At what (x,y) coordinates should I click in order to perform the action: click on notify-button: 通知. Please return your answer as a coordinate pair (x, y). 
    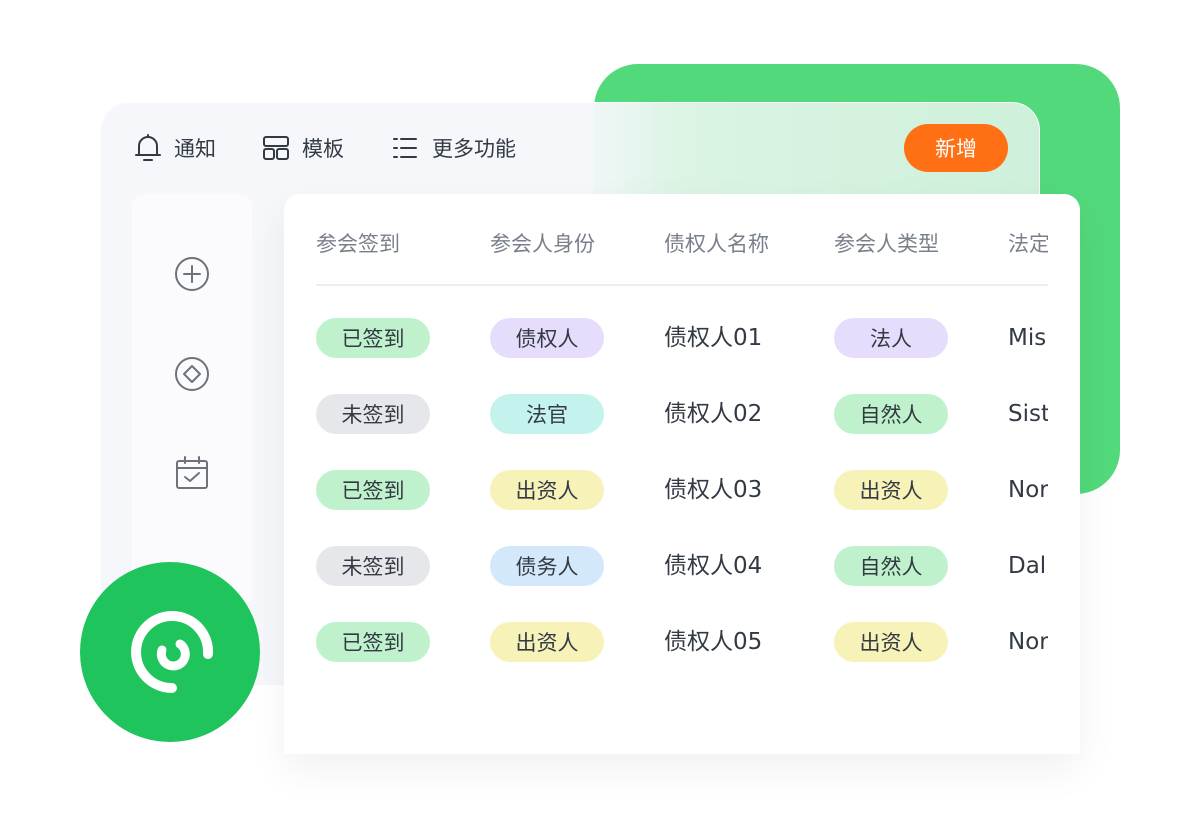
    Looking at the image, I should click on (175, 148).